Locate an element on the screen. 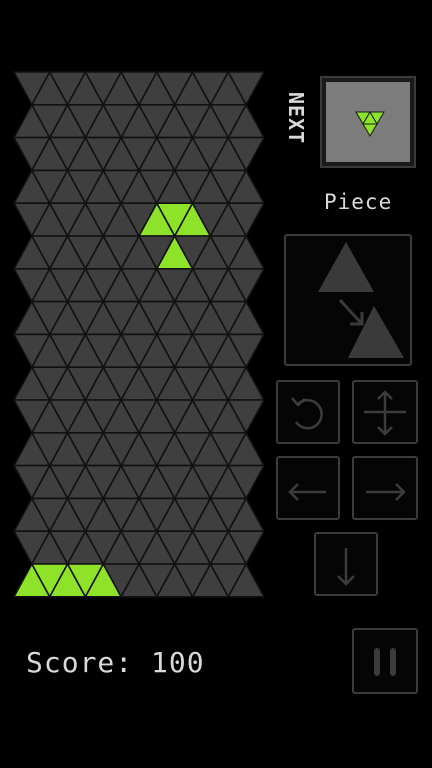 The height and width of the screenshot is (768, 432). drop-button is located at coordinates (346, 564).